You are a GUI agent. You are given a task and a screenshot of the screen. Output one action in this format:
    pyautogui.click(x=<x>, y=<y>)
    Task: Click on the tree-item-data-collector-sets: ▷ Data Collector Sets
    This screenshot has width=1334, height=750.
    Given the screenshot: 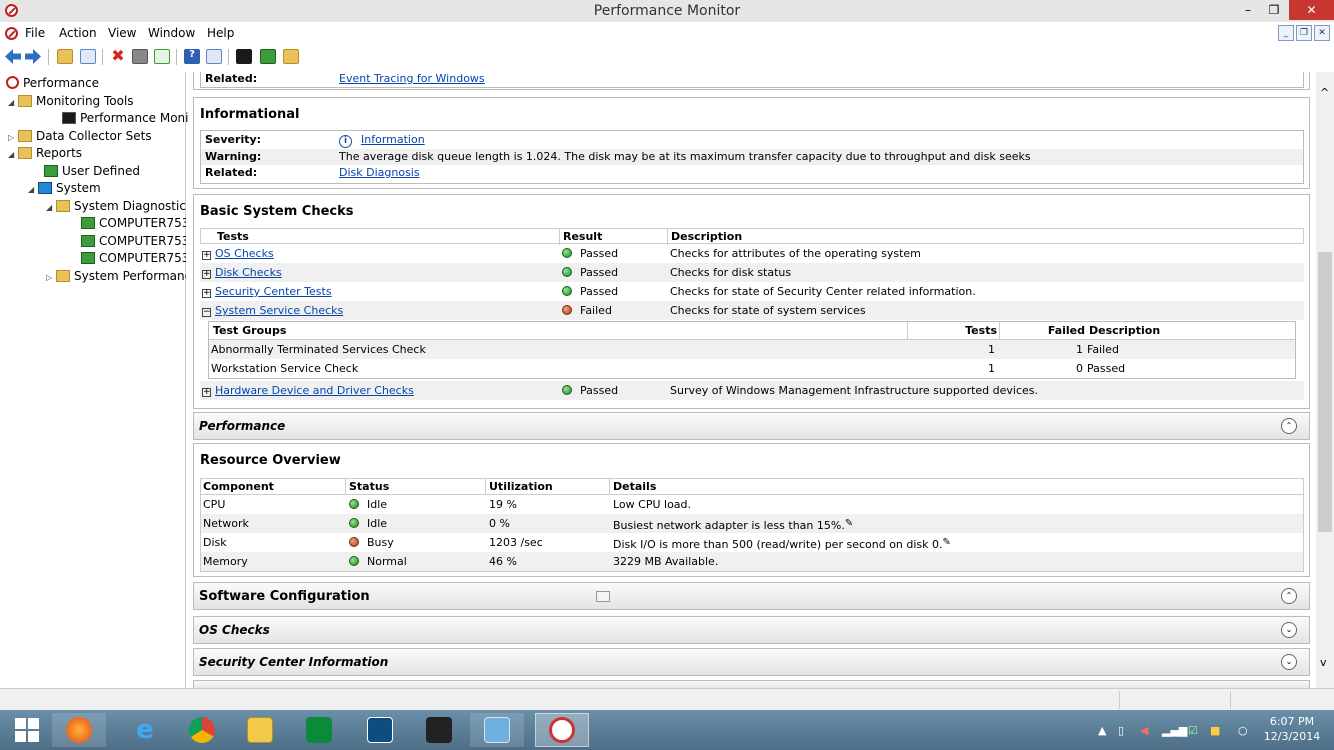 What is the action you would take?
    pyautogui.click(x=80, y=136)
    